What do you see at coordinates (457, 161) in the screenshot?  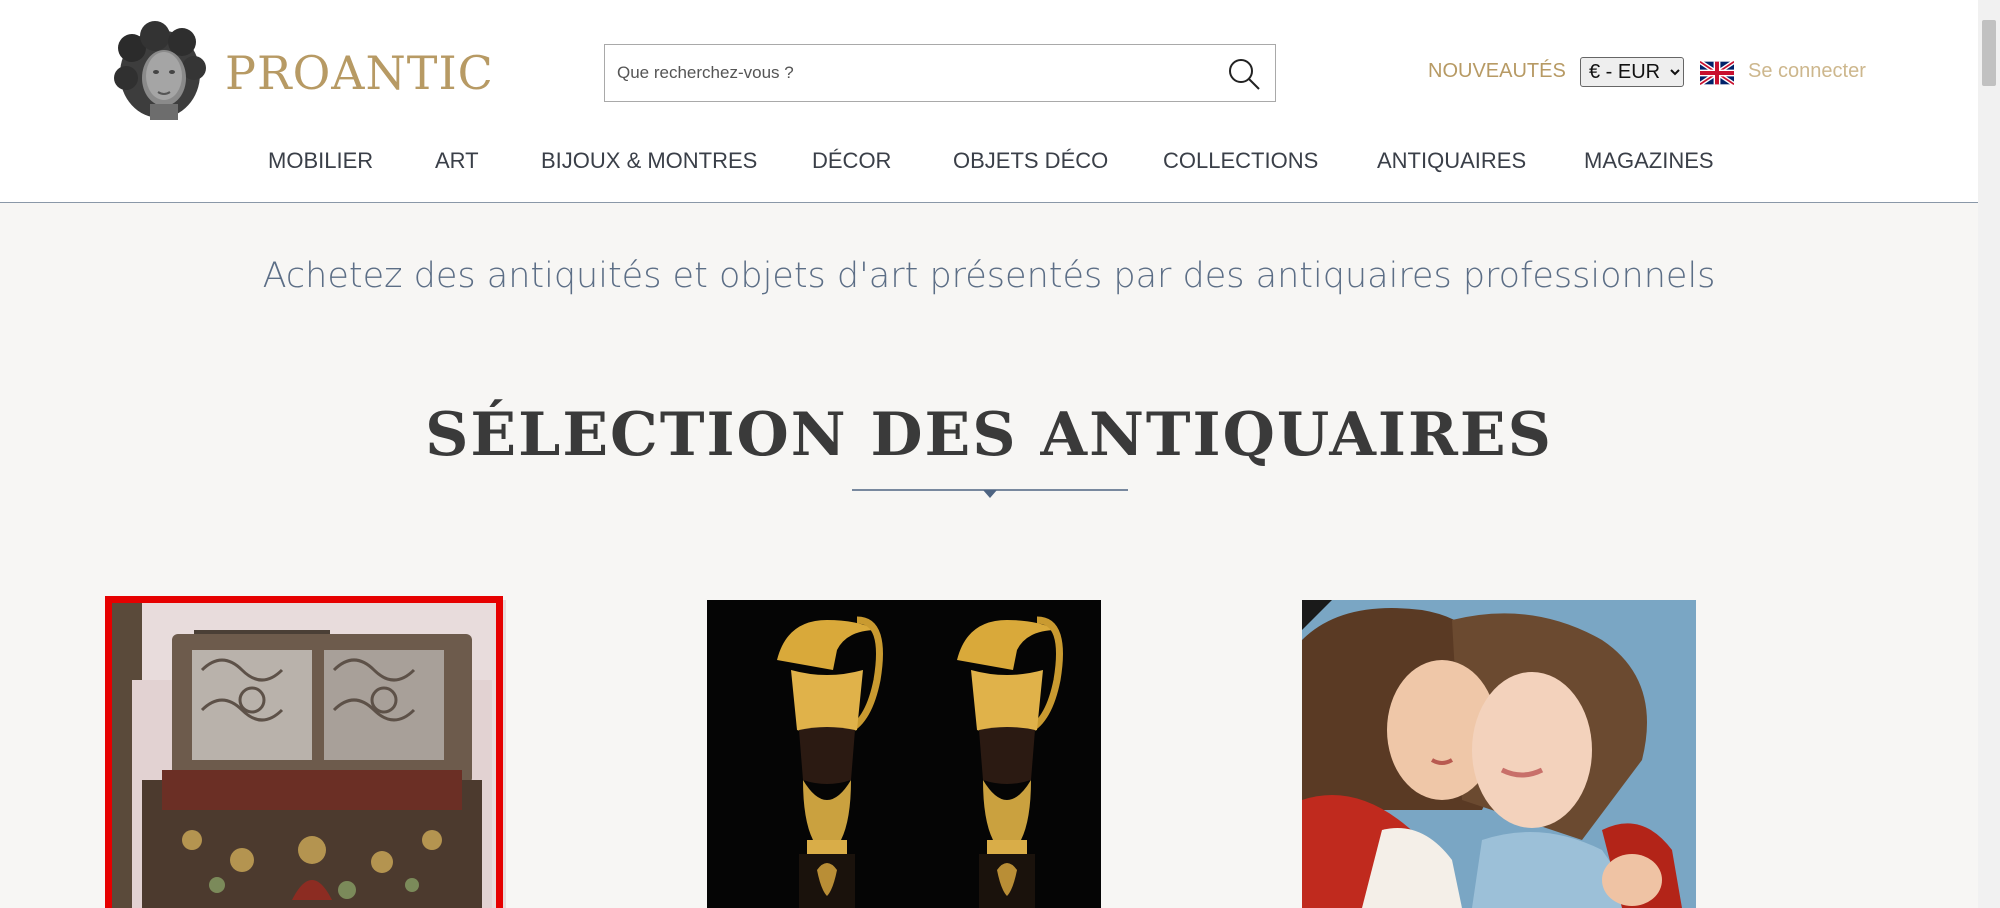 I see `nav-item-art: ART` at bounding box center [457, 161].